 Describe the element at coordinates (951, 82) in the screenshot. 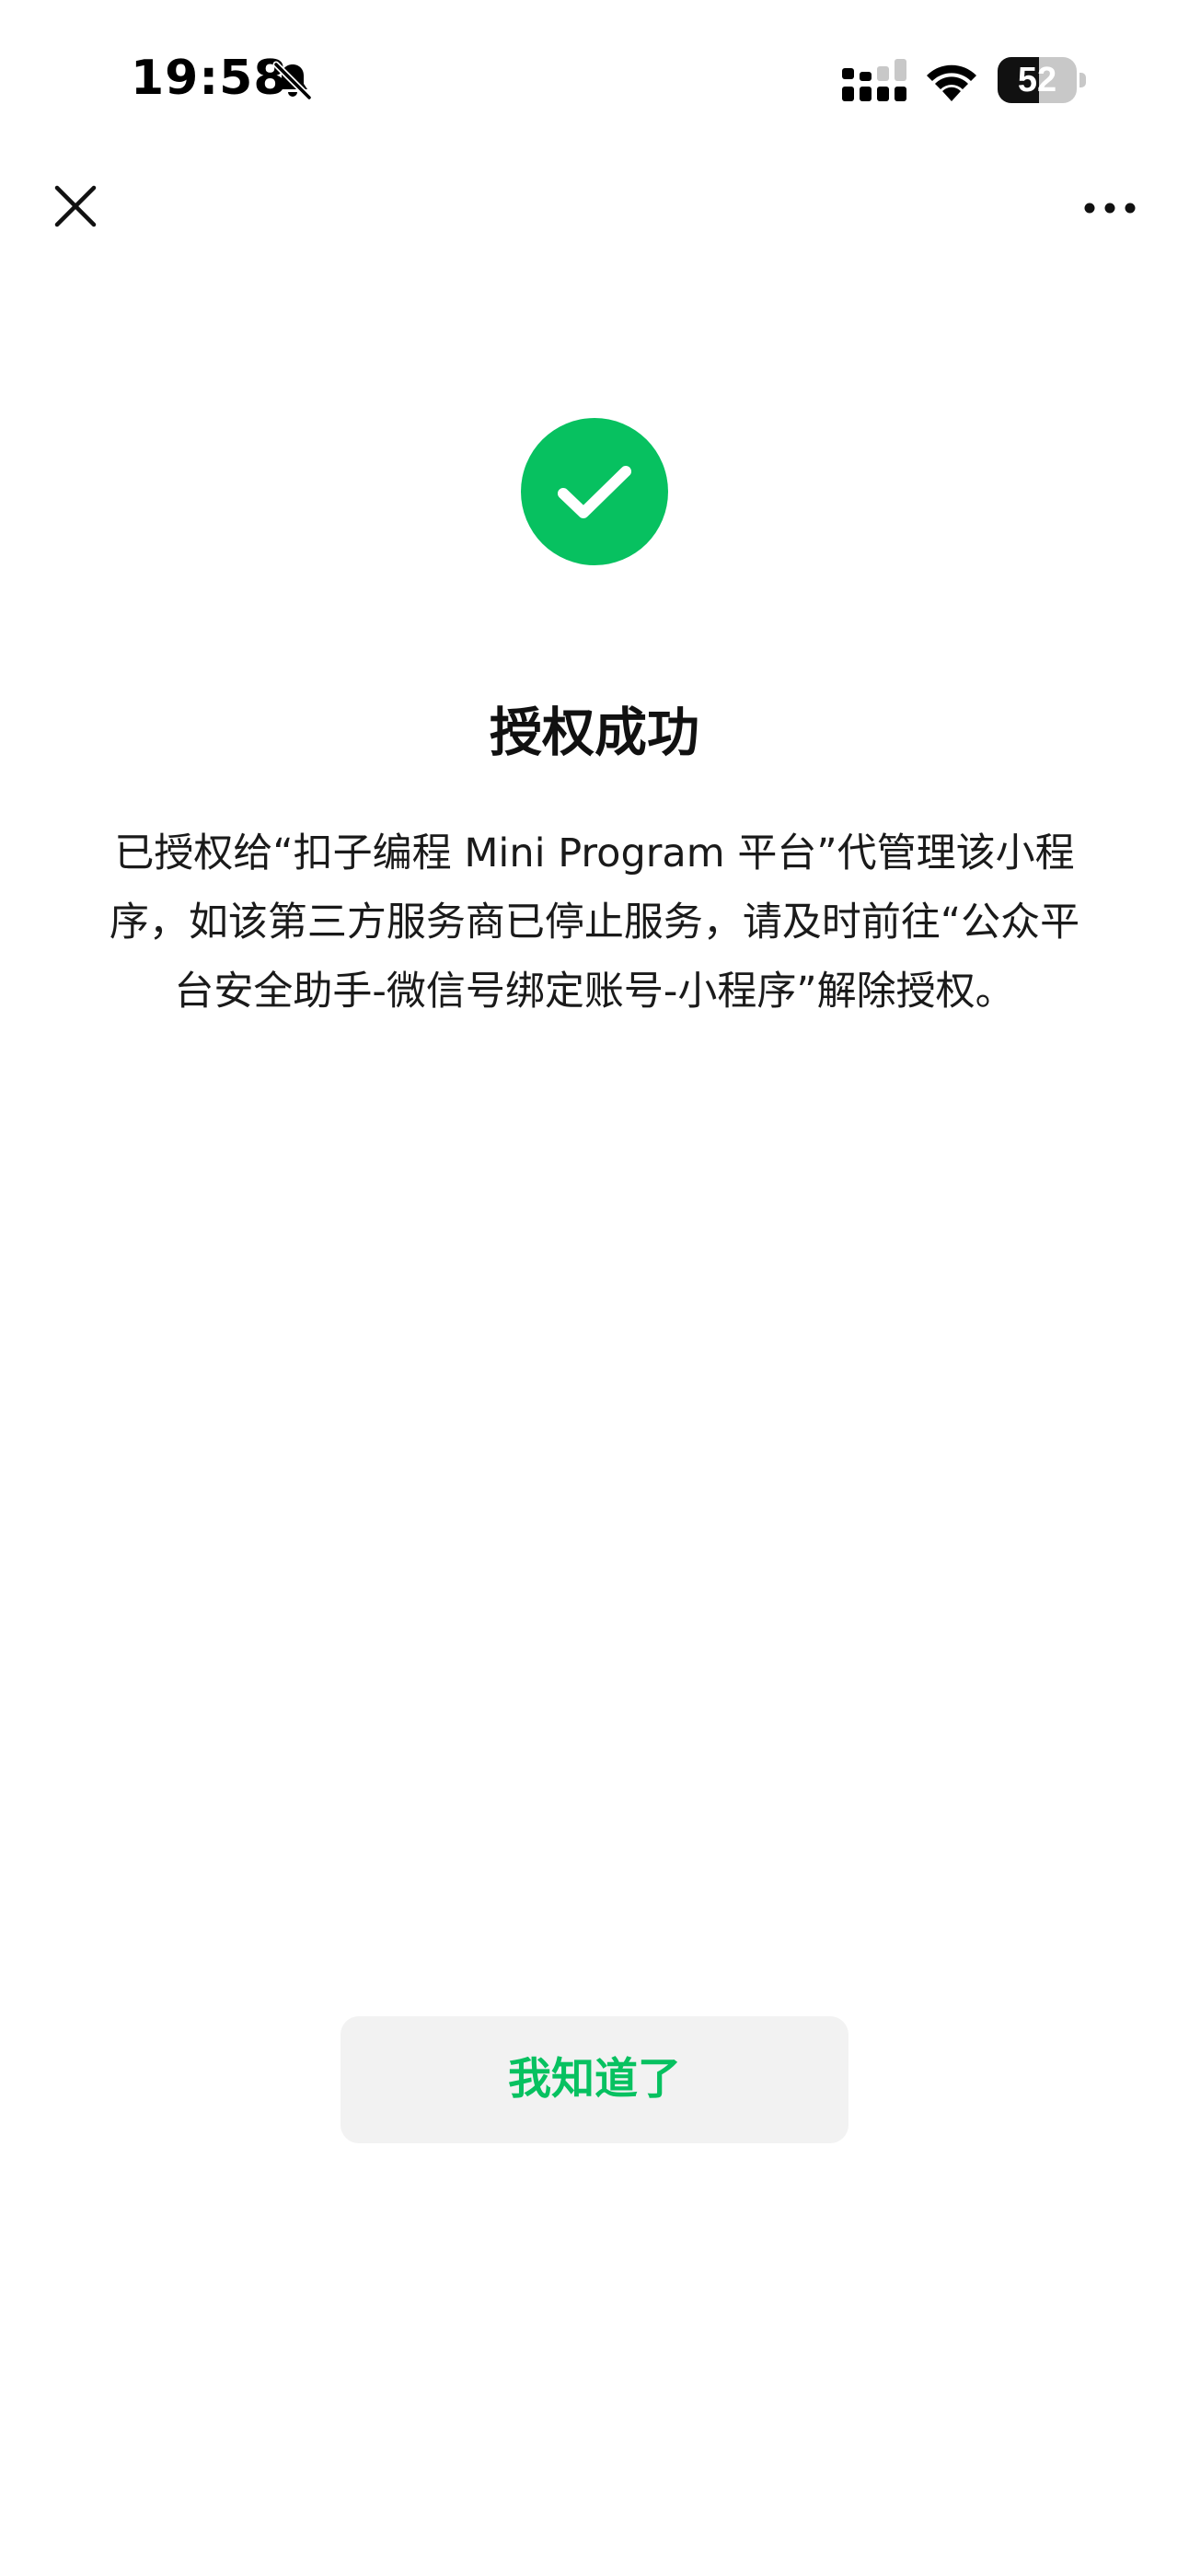

I see `wifi-icon` at that location.